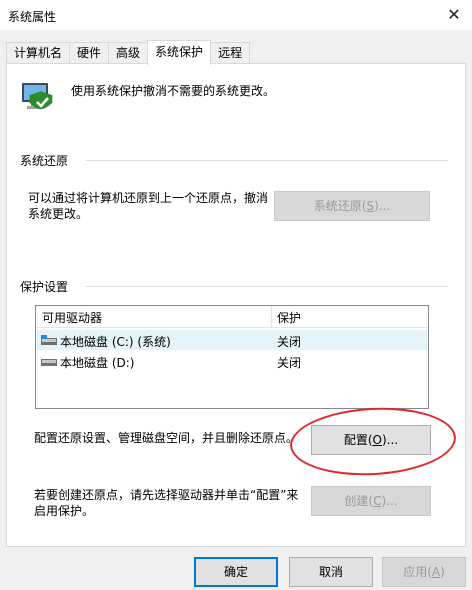 The width and height of the screenshot is (472, 590). I want to click on create-label-prefix: 创建(, so click(359, 501).